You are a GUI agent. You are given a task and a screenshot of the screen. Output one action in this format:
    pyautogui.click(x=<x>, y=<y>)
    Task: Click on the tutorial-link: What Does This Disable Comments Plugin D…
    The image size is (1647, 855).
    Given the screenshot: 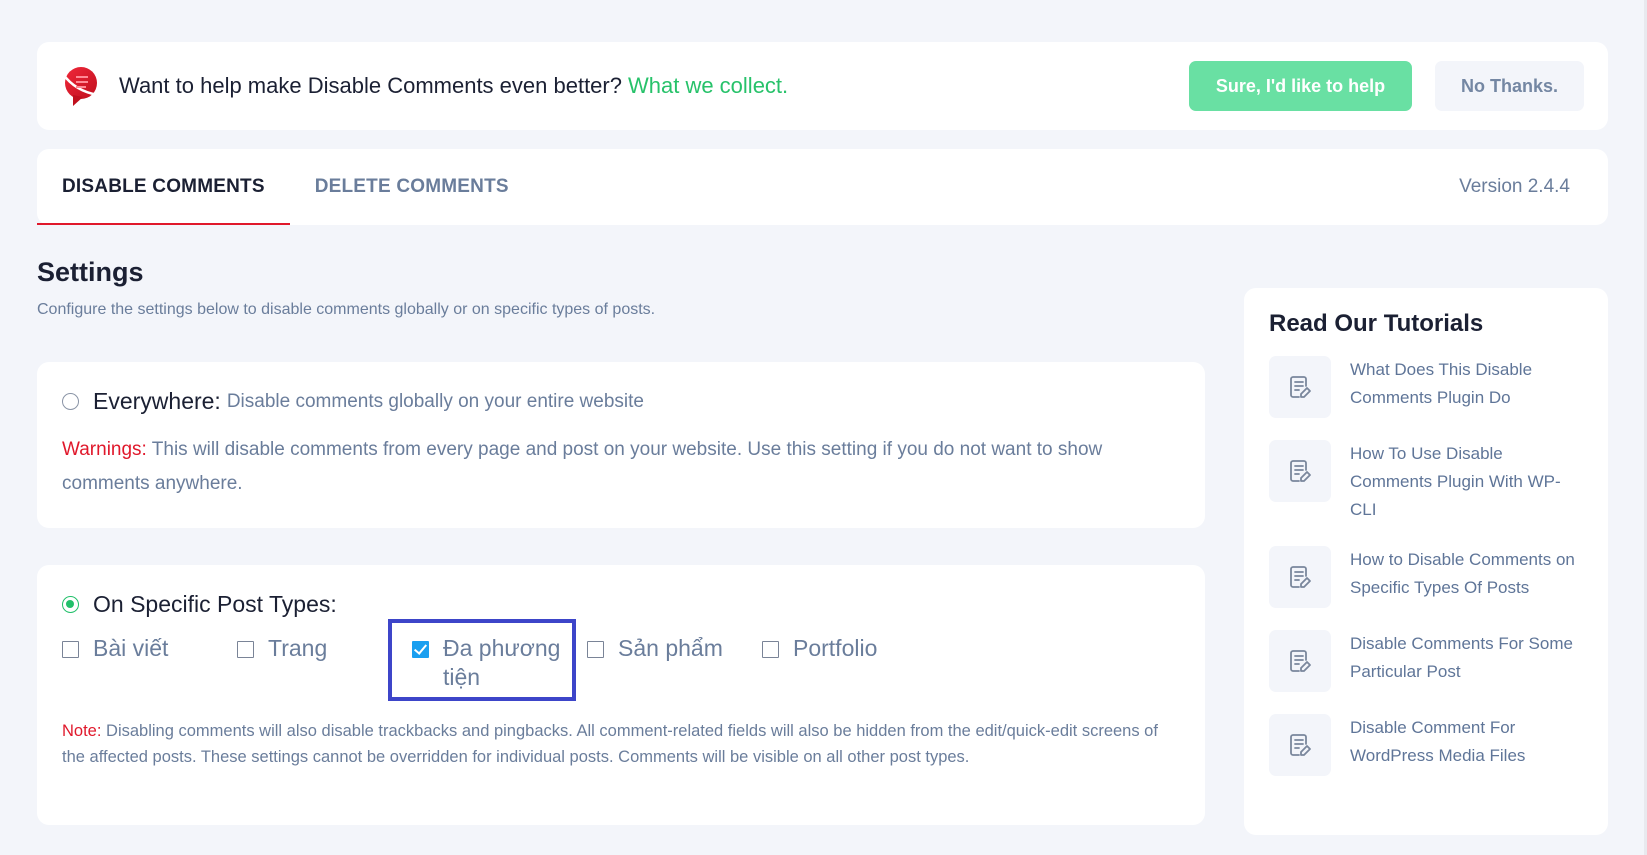 What is the action you would take?
    pyautogui.click(x=1466, y=384)
    